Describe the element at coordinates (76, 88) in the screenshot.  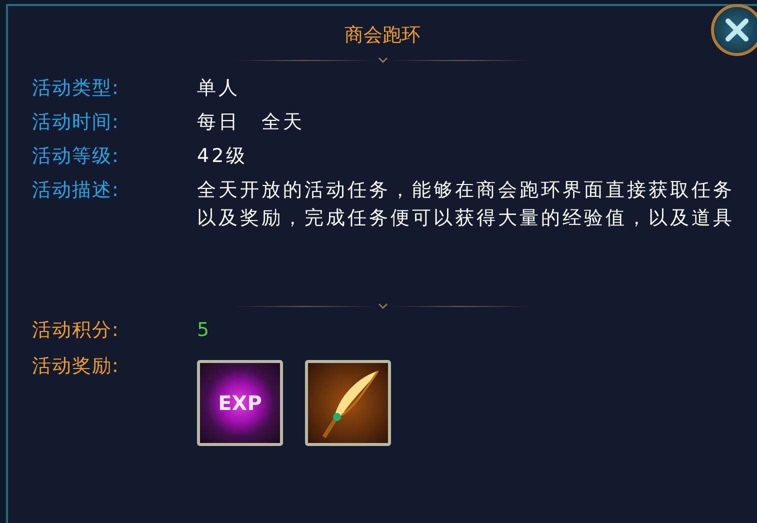
I see `field-label: 活动类型:` at that location.